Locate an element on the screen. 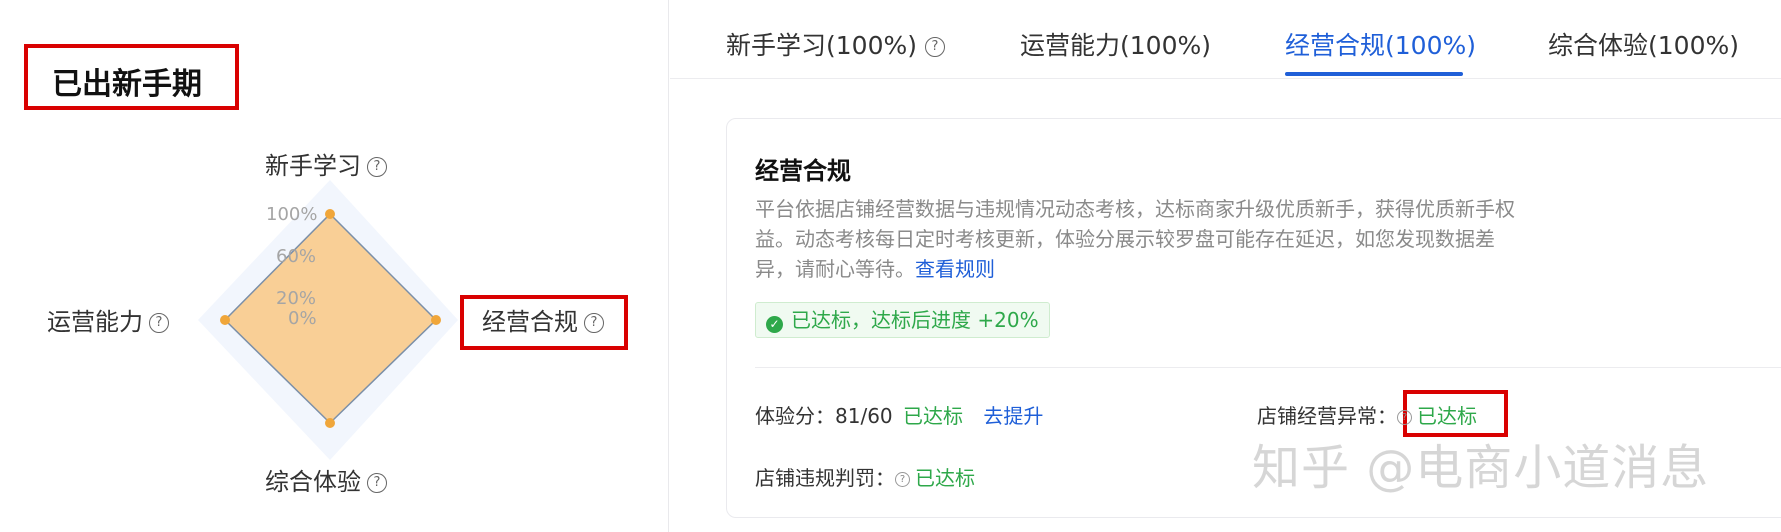  abnormal-label: 店铺经营异常： is located at coordinates (1327, 416).